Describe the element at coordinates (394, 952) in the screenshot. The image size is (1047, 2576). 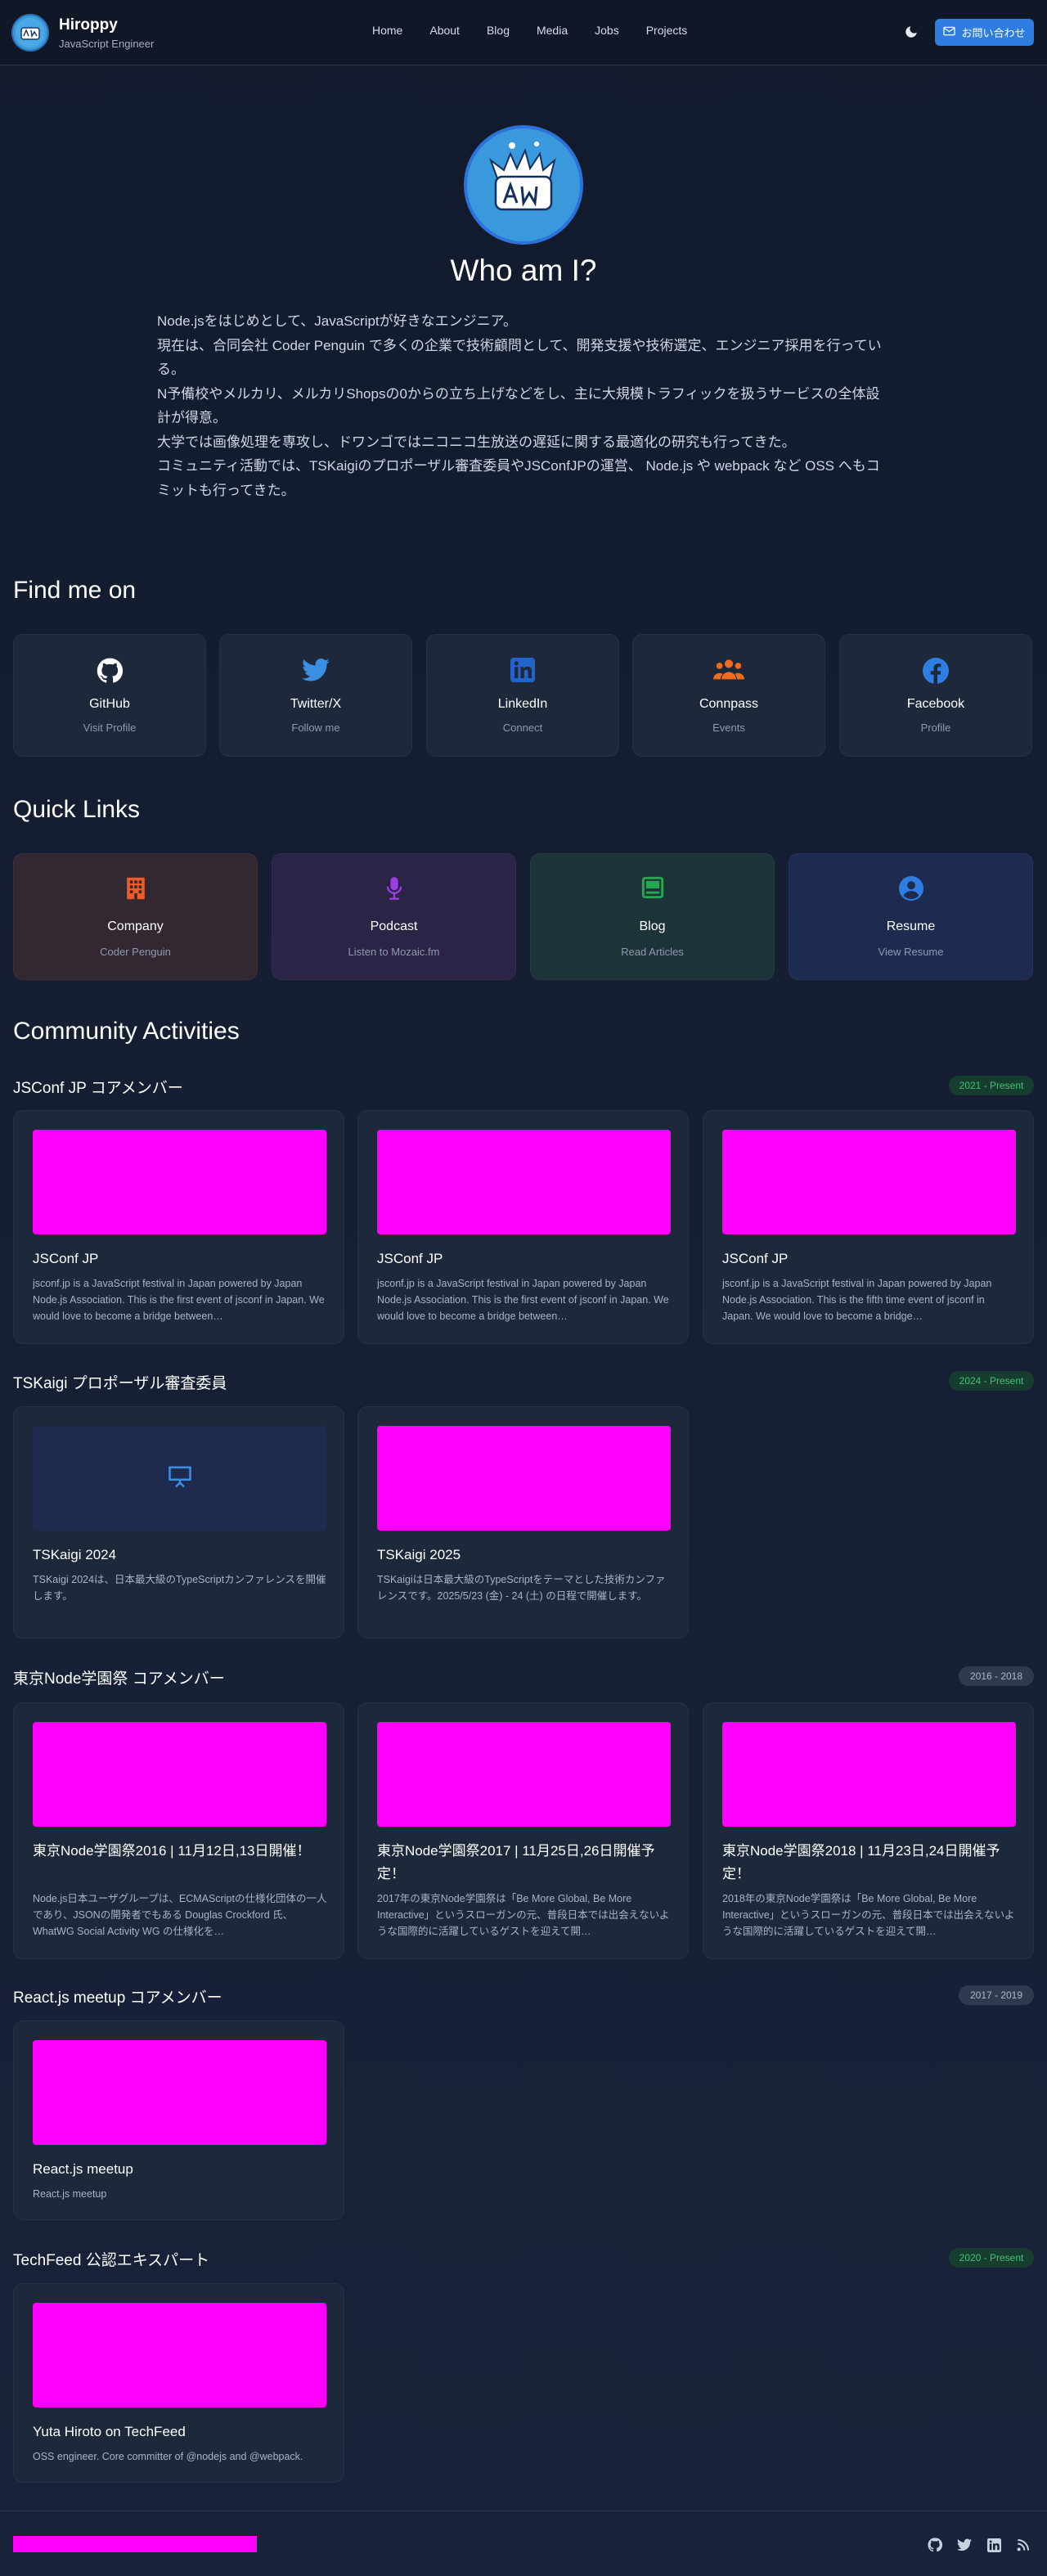
I see `quick-link-sub: Listen to Mozaic.fm` at that location.